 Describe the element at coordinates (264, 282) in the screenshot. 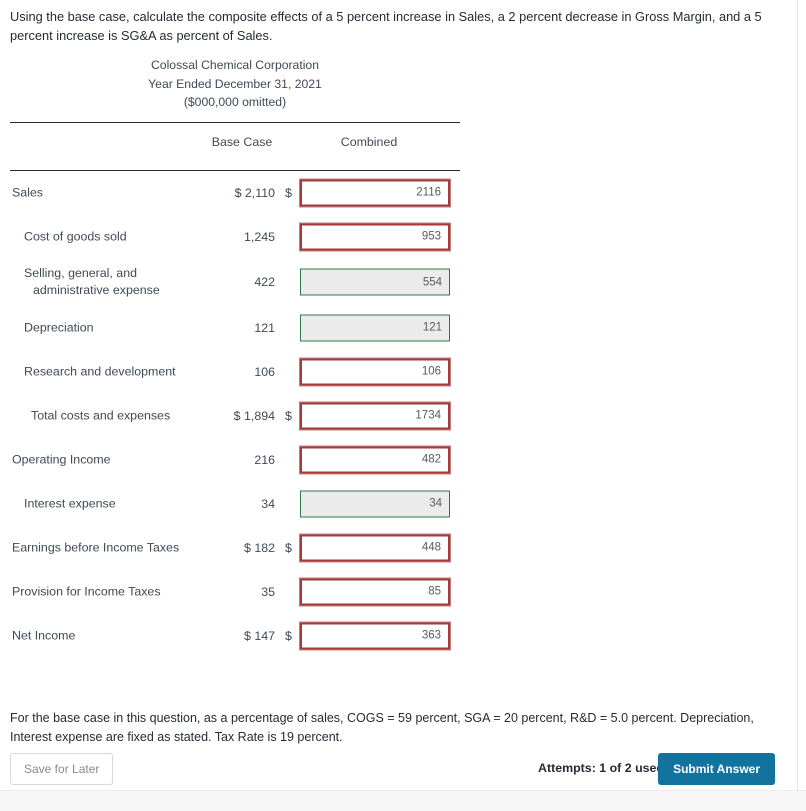

I see `row-base-case-value: 422` at that location.